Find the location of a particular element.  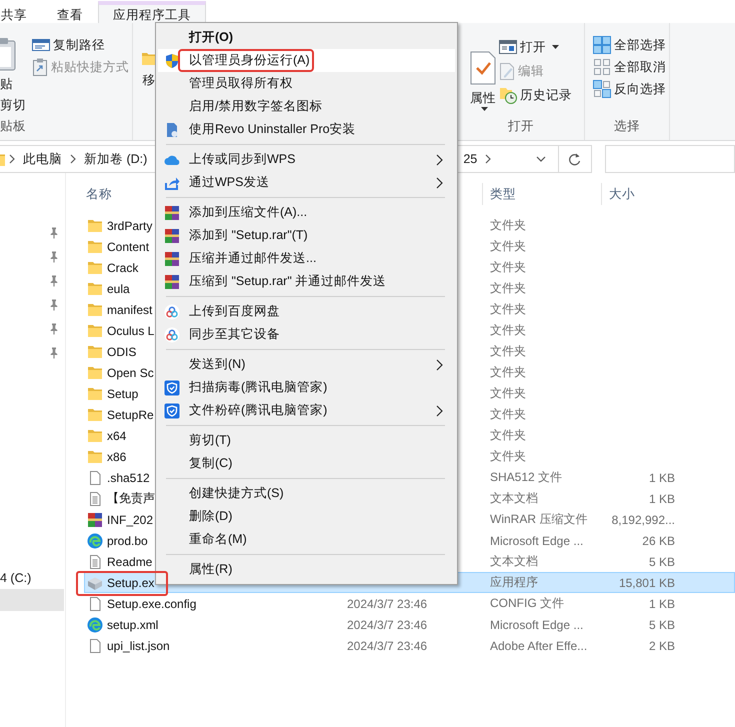

type-cell-text: SHA512 文件 is located at coordinates (526, 477).